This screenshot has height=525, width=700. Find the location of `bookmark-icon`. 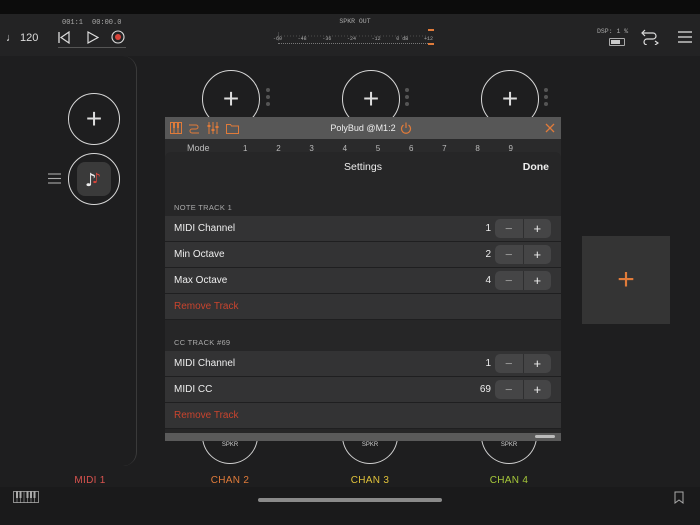

bookmark-icon is located at coordinates (679, 497).